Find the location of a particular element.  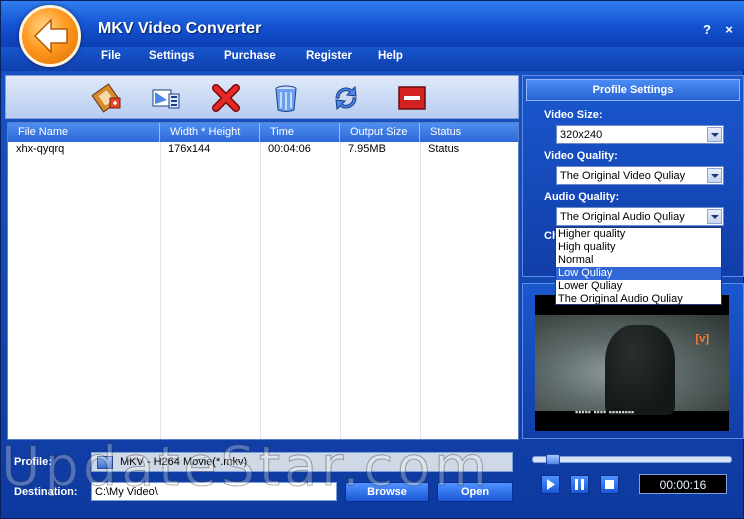

play-icon is located at coordinates (551, 484).